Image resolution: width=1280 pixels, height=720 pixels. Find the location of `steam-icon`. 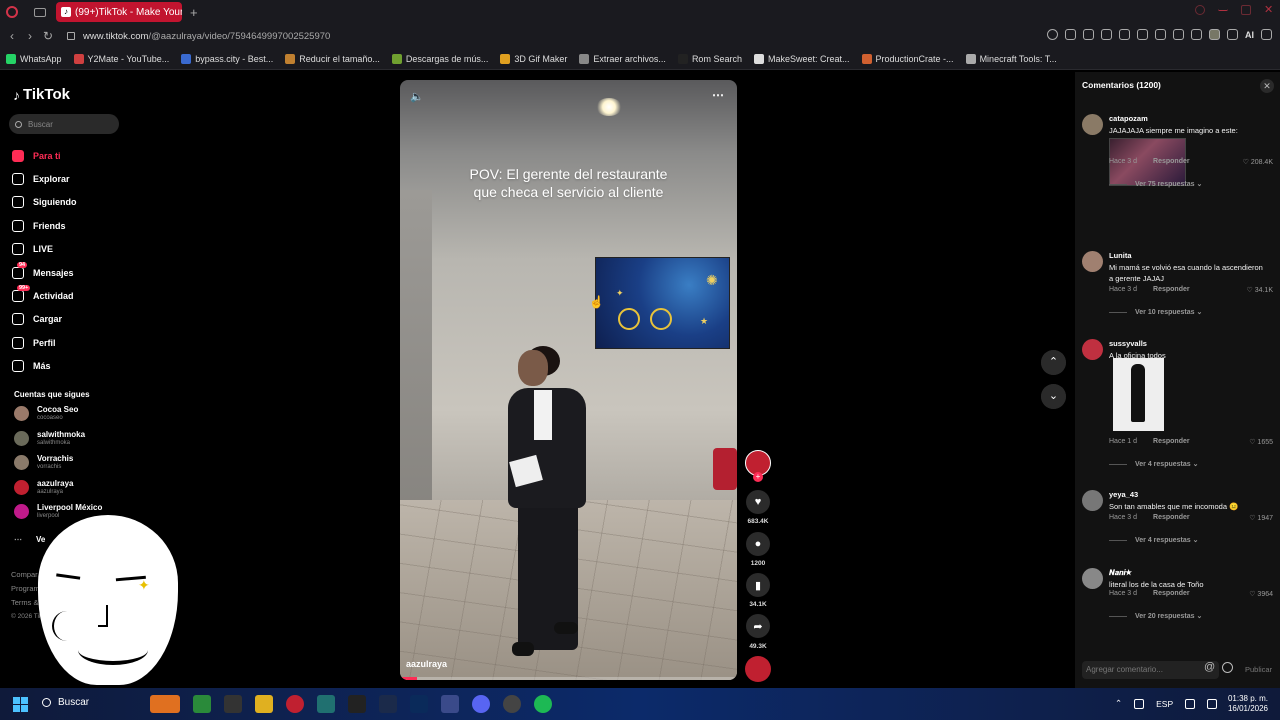

steam-icon is located at coordinates (388, 704).